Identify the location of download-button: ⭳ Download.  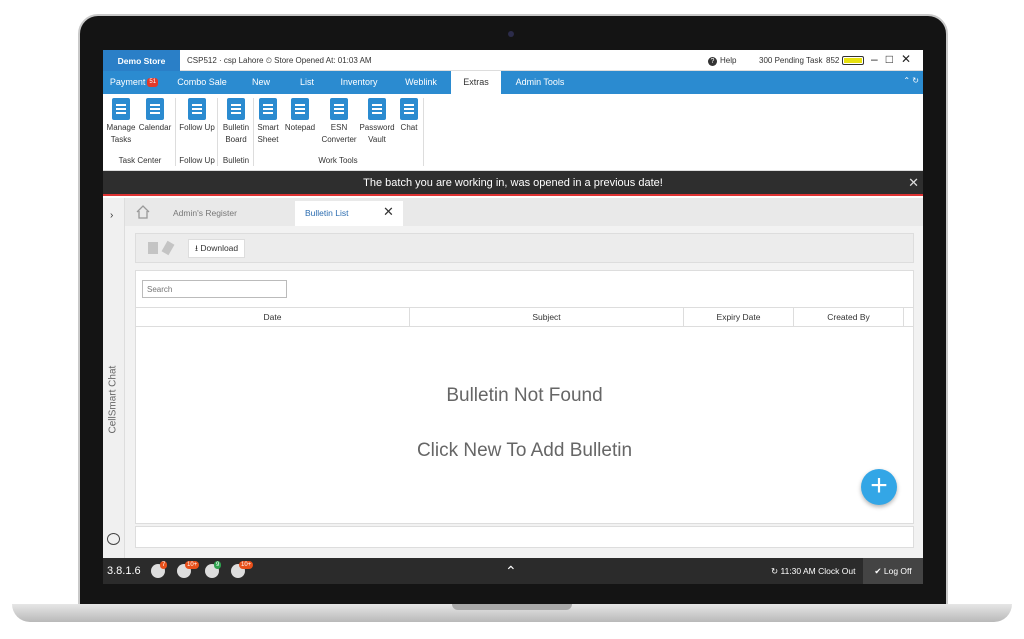
(217, 248).